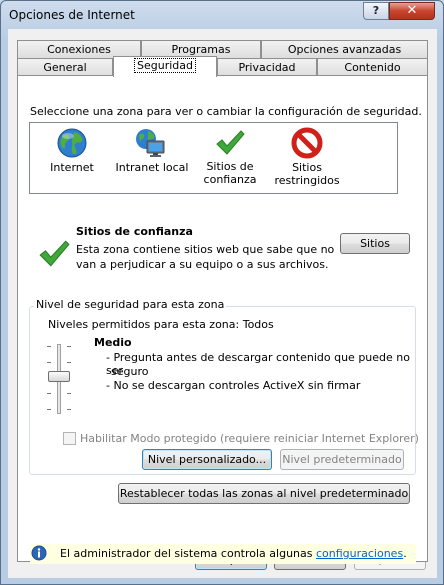 Image resolution: width=444 pixels, height=585 pixels. Describe the element at coordinates (375, 243) in the screenshot. I see `sites-button: Sitios` at that location.